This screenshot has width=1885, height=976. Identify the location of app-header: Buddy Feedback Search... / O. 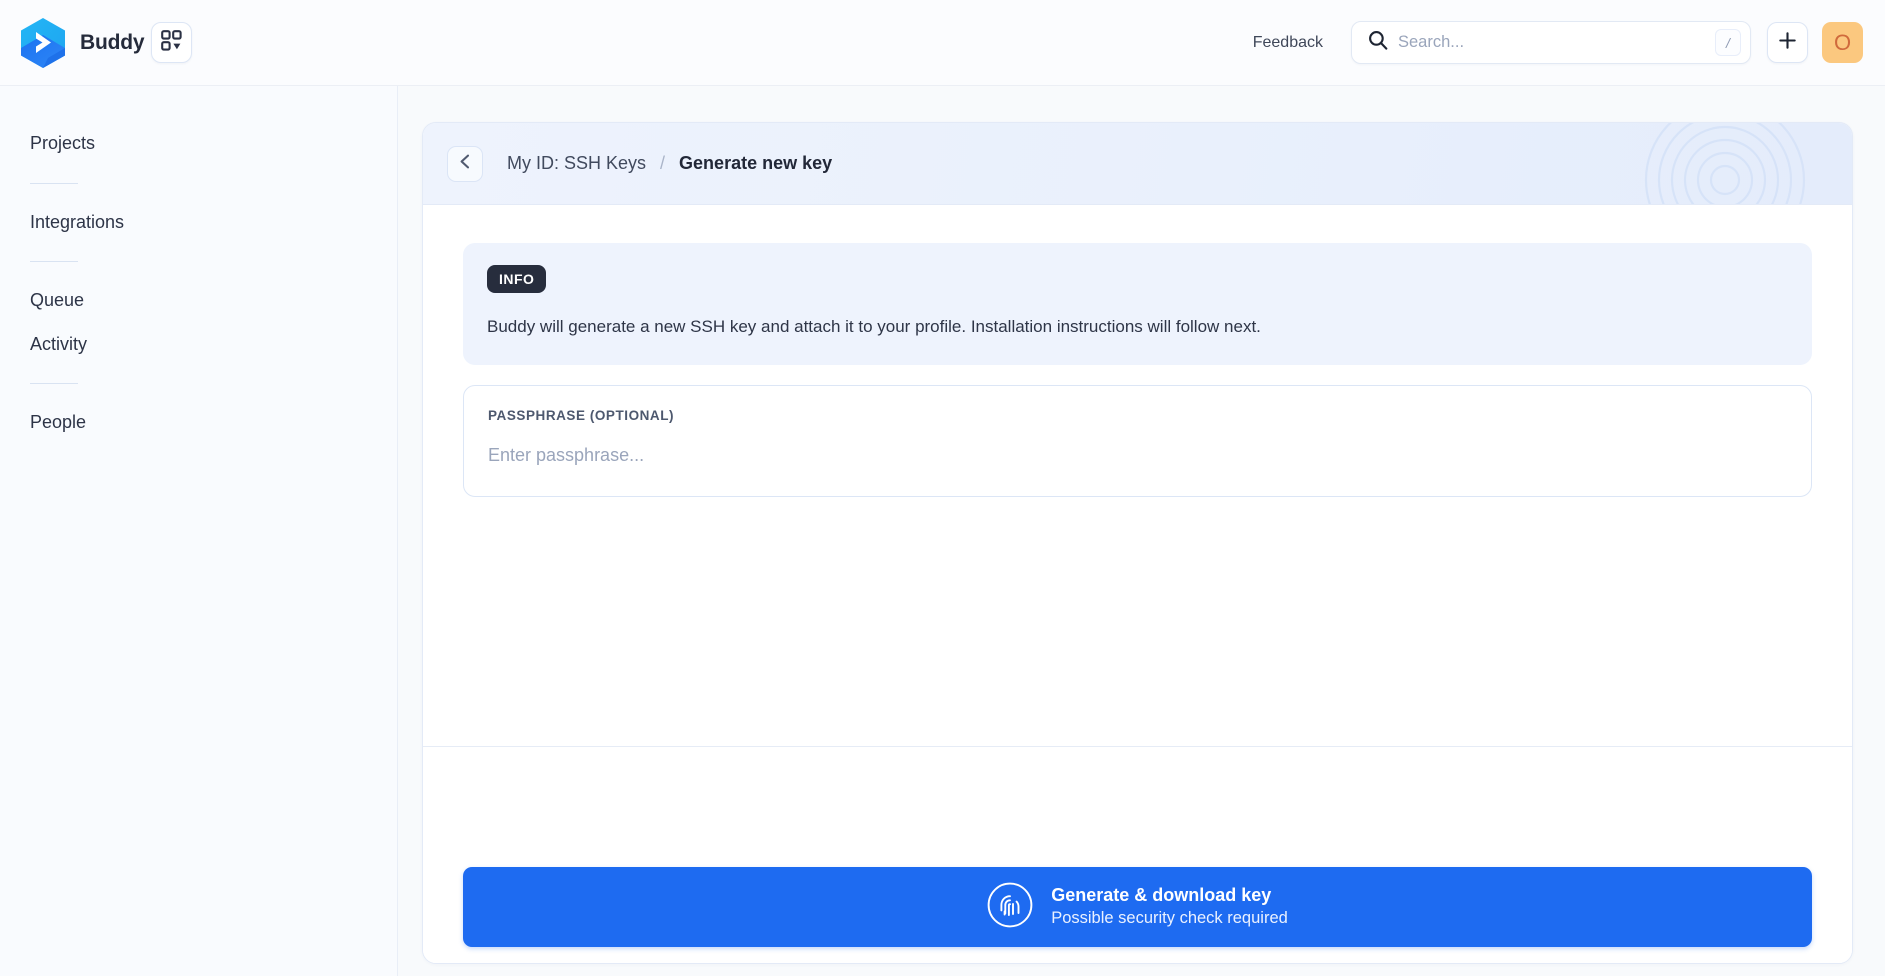
(942, 43).